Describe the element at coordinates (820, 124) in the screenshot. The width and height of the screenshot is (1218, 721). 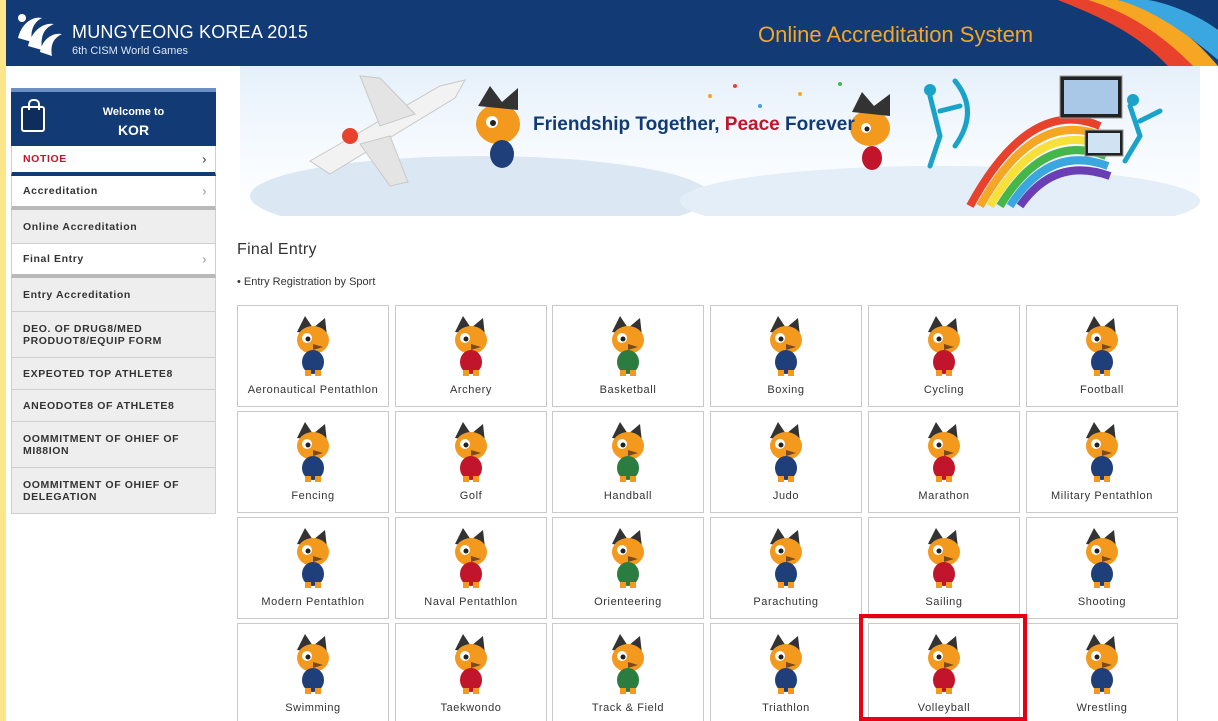
I see `slogan-forever: Forever` at that location.